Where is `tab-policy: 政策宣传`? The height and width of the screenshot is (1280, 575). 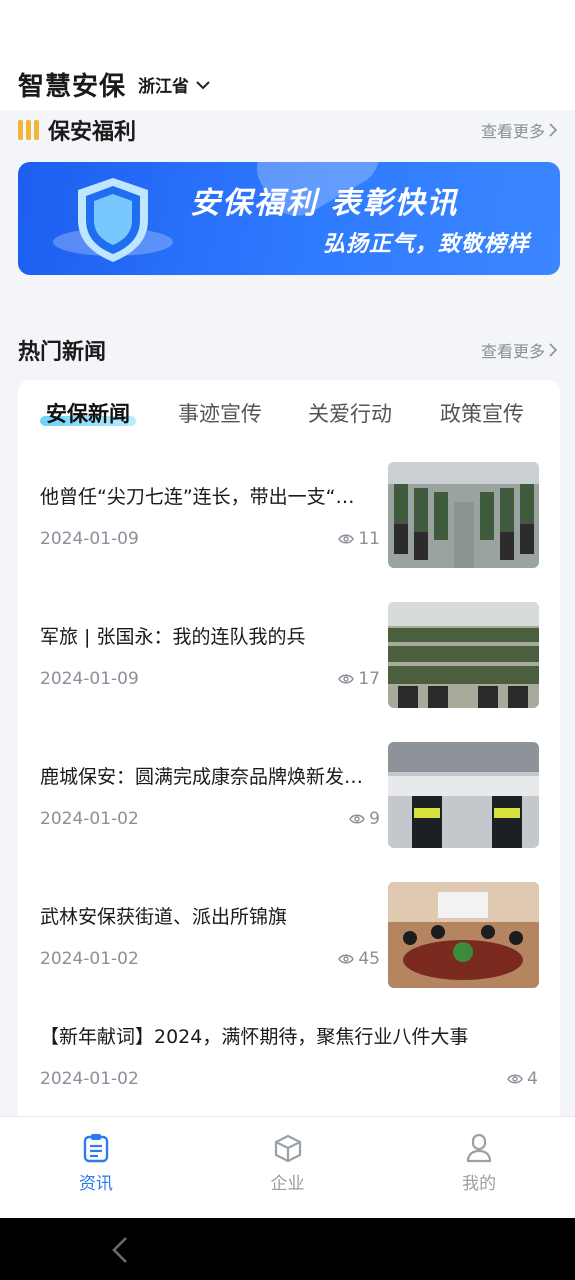
tab-policy: 政策宣传 is located at coordinates (482, 413).